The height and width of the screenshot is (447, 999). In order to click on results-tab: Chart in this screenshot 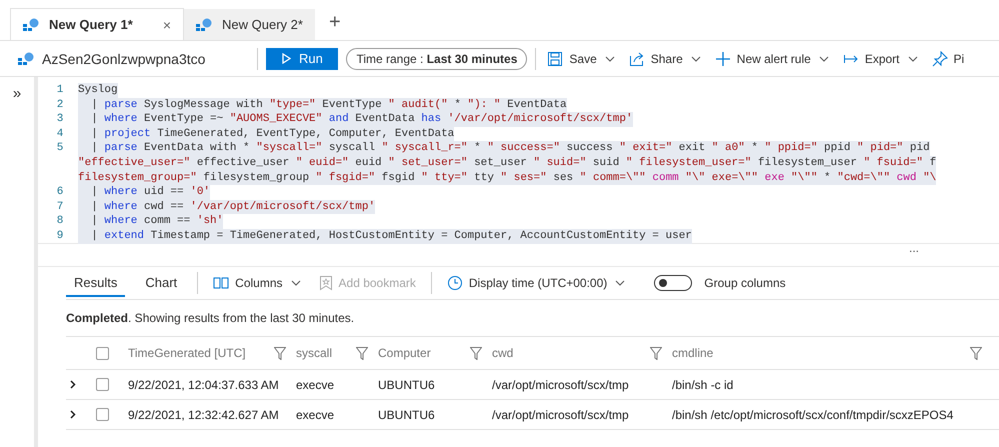, I will do `click(161, 283)`.